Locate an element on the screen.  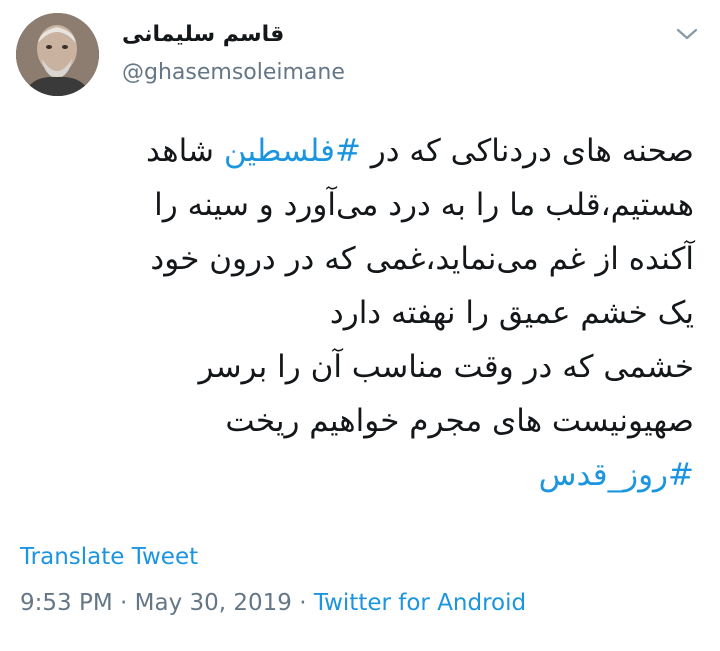
tweet-line: هستیم،قلب ما را به درد می‌آورد و سینه را is located at coordinates (359, 205).